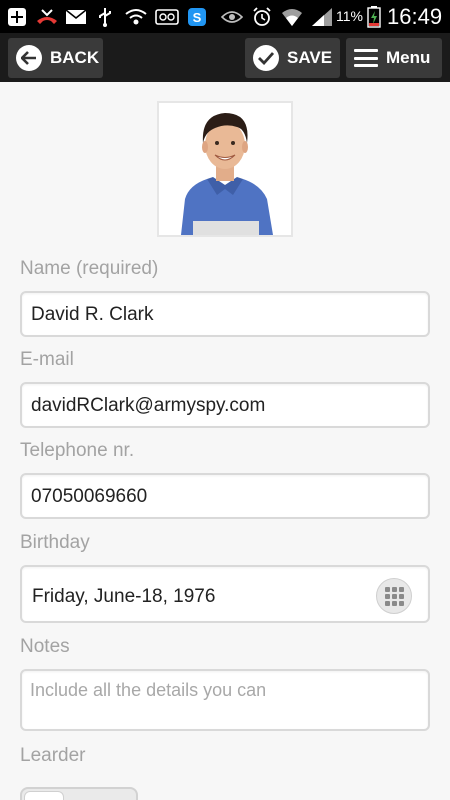 The width and height of the screenshot is (450, 800). What do you see at coordinates (225, 700) in the screenshot?
I see `notes-textarea: Include all the details you can` at bounding box center [225, 700].